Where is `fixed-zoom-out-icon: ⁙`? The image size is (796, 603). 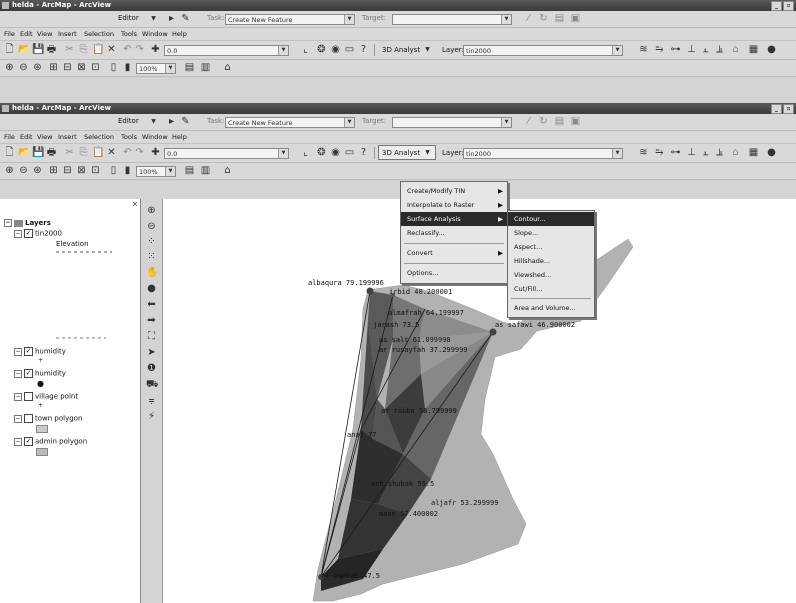 fixed-zoom-out-icon: ⁙ is located at coordinates (151, 256).